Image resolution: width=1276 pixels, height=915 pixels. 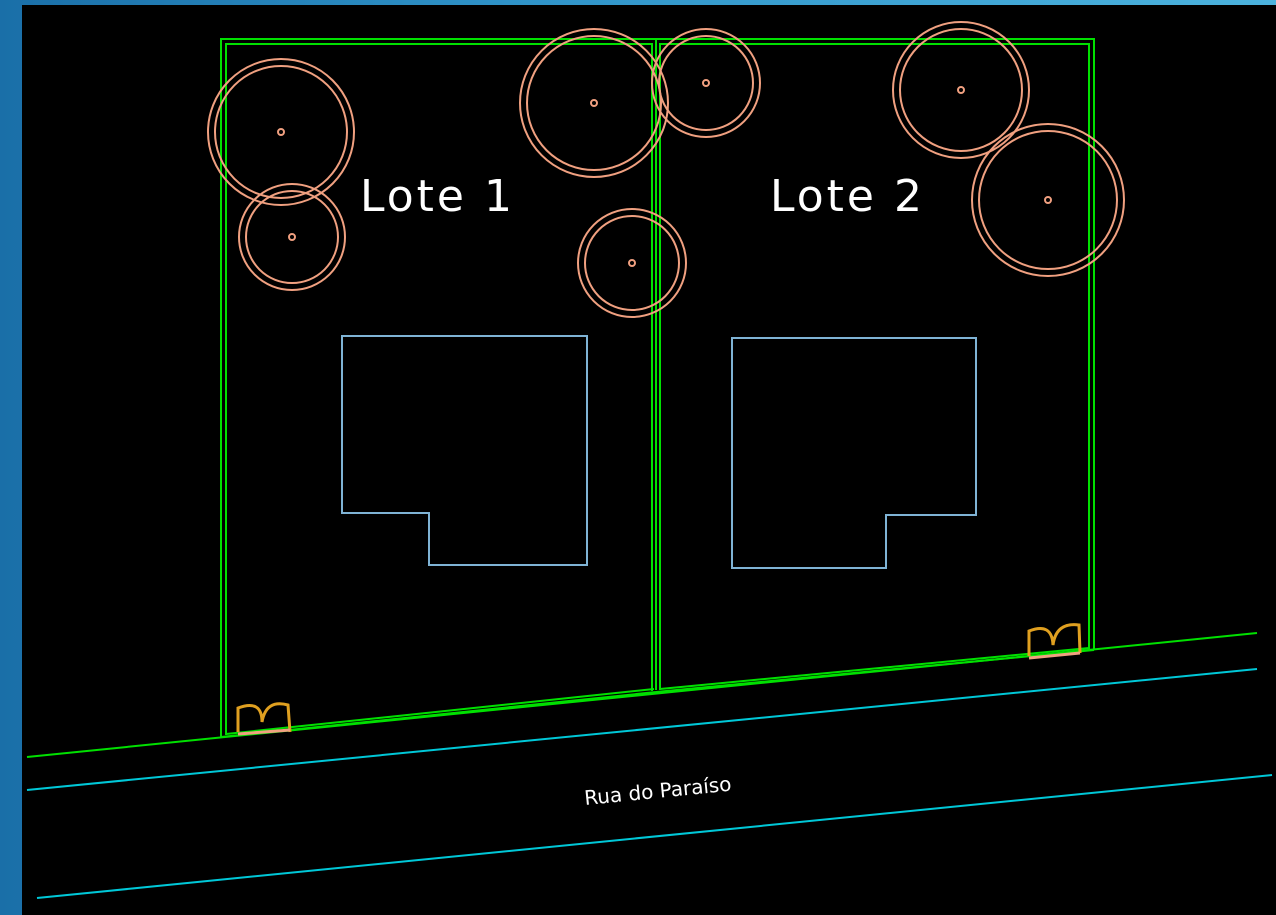 What do you see at coordinates (847, 196) in the screenshot?
I see `lot-2-label: Lote 2` at bounding box center [847, 196].